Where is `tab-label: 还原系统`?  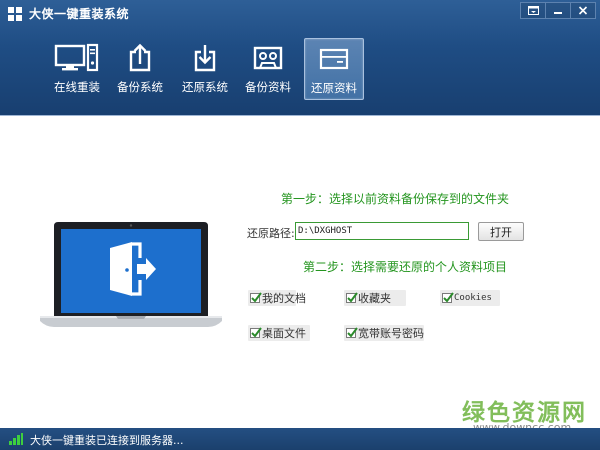 tab-label: 还原系统 is located at coordinates (205, 87).